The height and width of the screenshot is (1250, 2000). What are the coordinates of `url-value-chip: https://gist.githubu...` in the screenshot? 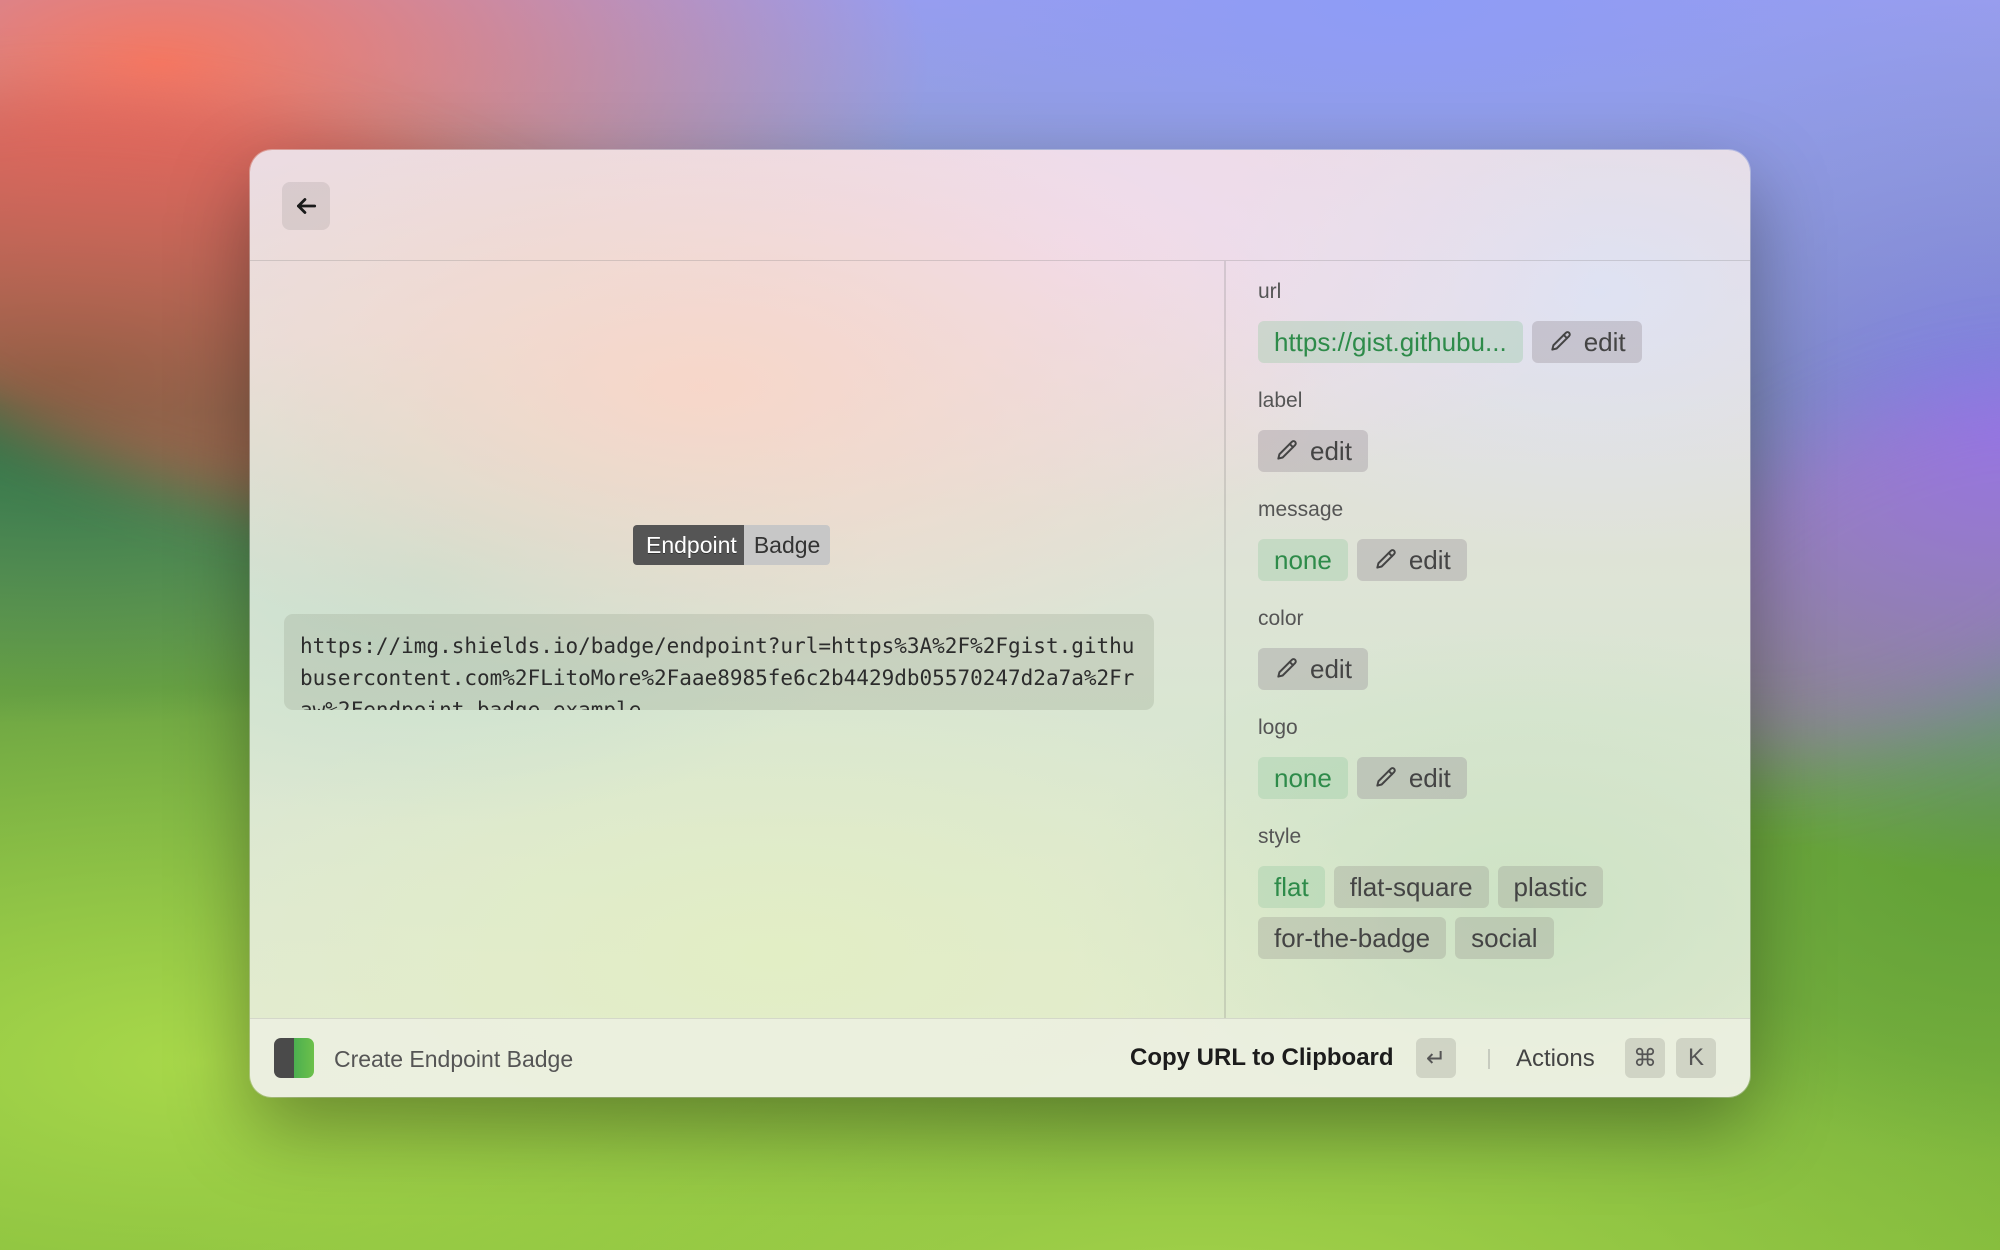 It's located at (1390, 342).